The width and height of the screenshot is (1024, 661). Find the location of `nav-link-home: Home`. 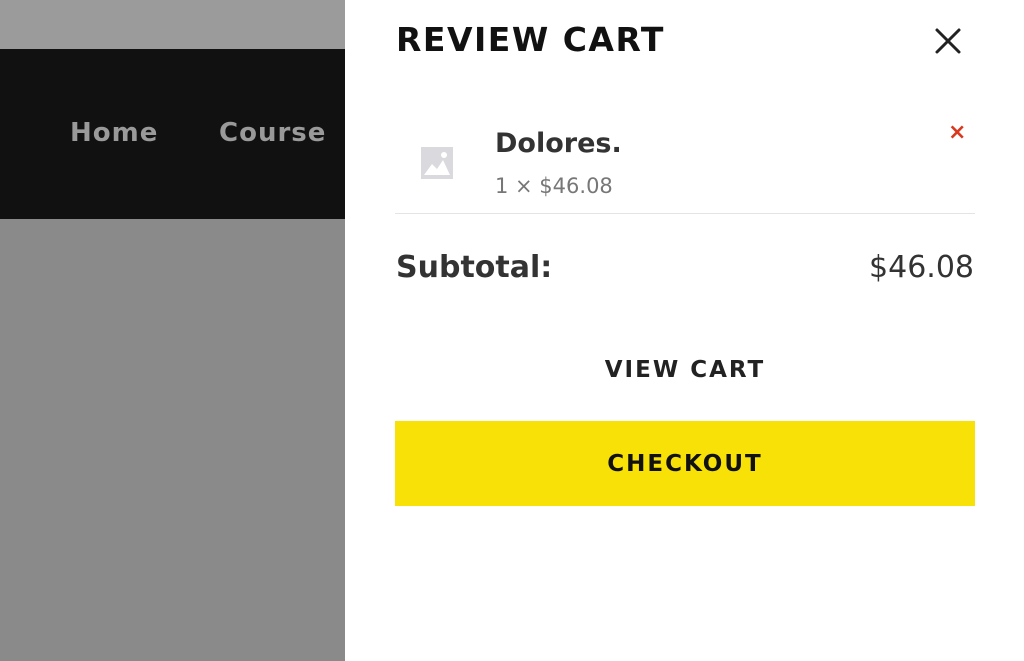

nav-link-home: Home is located at coordinates (114, 133).